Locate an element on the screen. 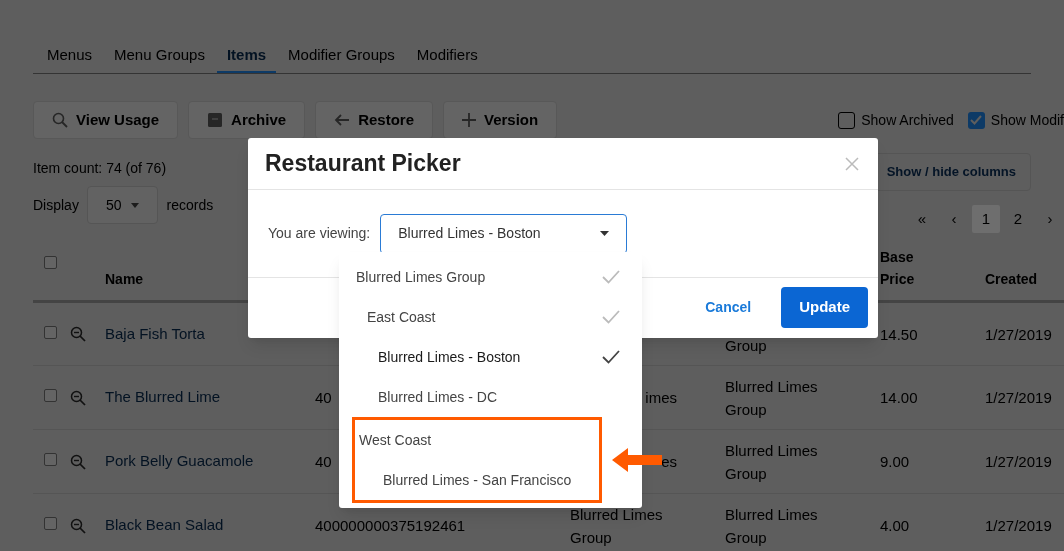 This screenshot has width=1064, height=551. column-header: Base Price is located at coordinates (898, 268).